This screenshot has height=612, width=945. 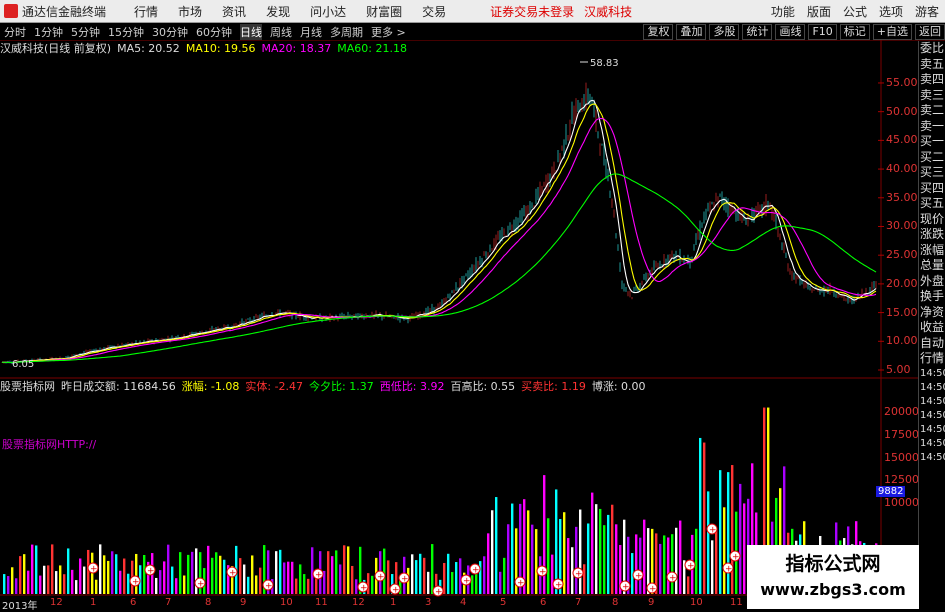 What do you see at coordinates (932, 282) in the screenshot?
I see `side-panel-item: 外盘` at bounding box center [932, 282].